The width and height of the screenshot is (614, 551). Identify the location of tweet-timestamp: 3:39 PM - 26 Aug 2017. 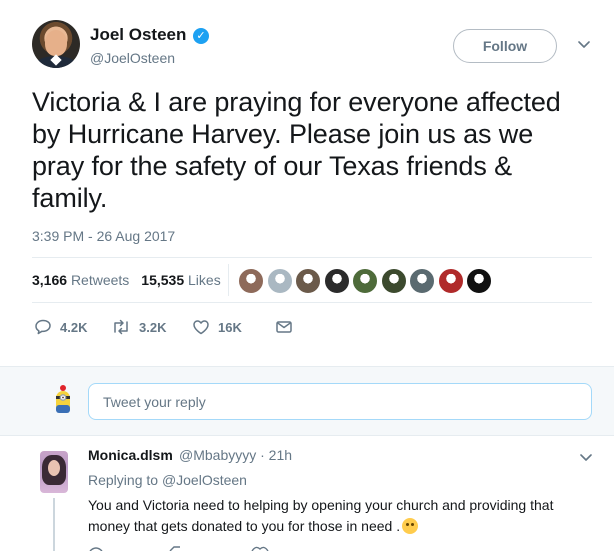
(103, 236).